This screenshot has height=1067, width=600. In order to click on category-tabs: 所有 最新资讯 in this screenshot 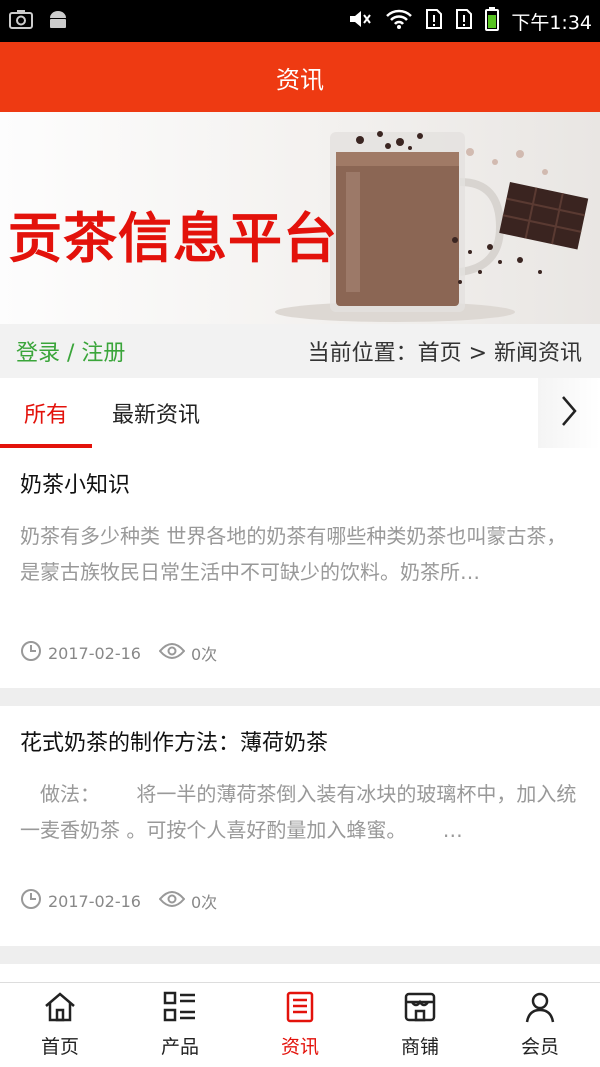, I will do `click(300, 413)`.